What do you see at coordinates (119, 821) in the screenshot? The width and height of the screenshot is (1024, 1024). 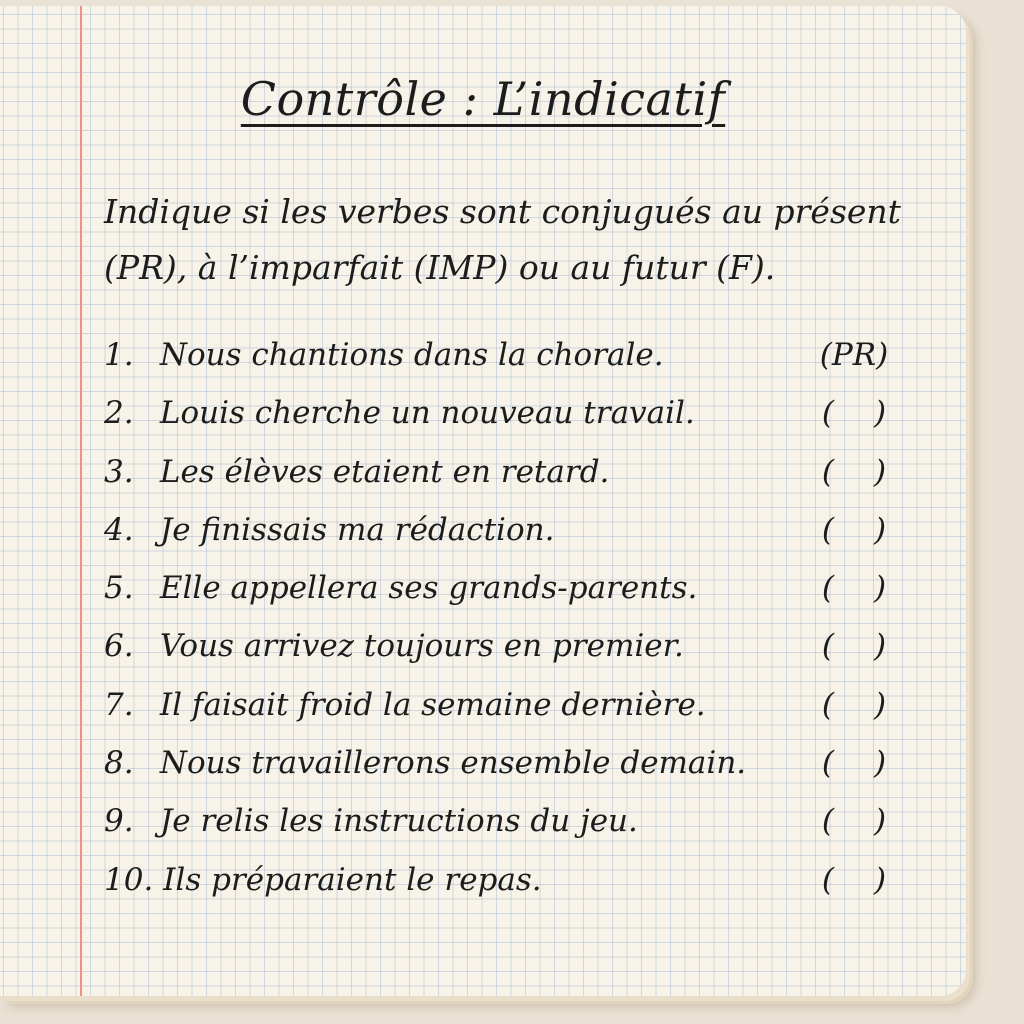 I see `item-number: 9.` at bounding box center [119, 821].